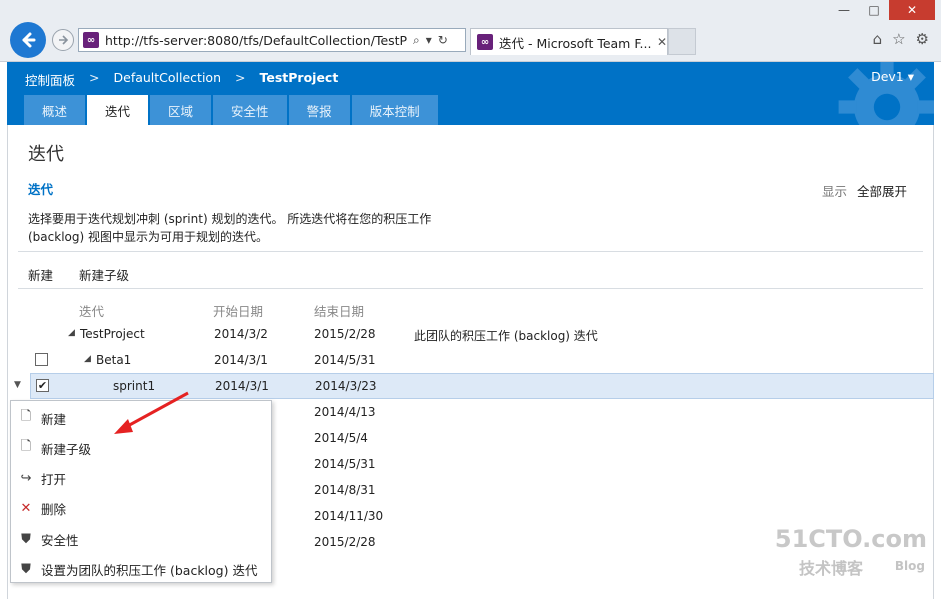 Image resolution: width=941 pixels, height=599 pixels. I want to click on menu-item-label: 删除, so click(54, 509).